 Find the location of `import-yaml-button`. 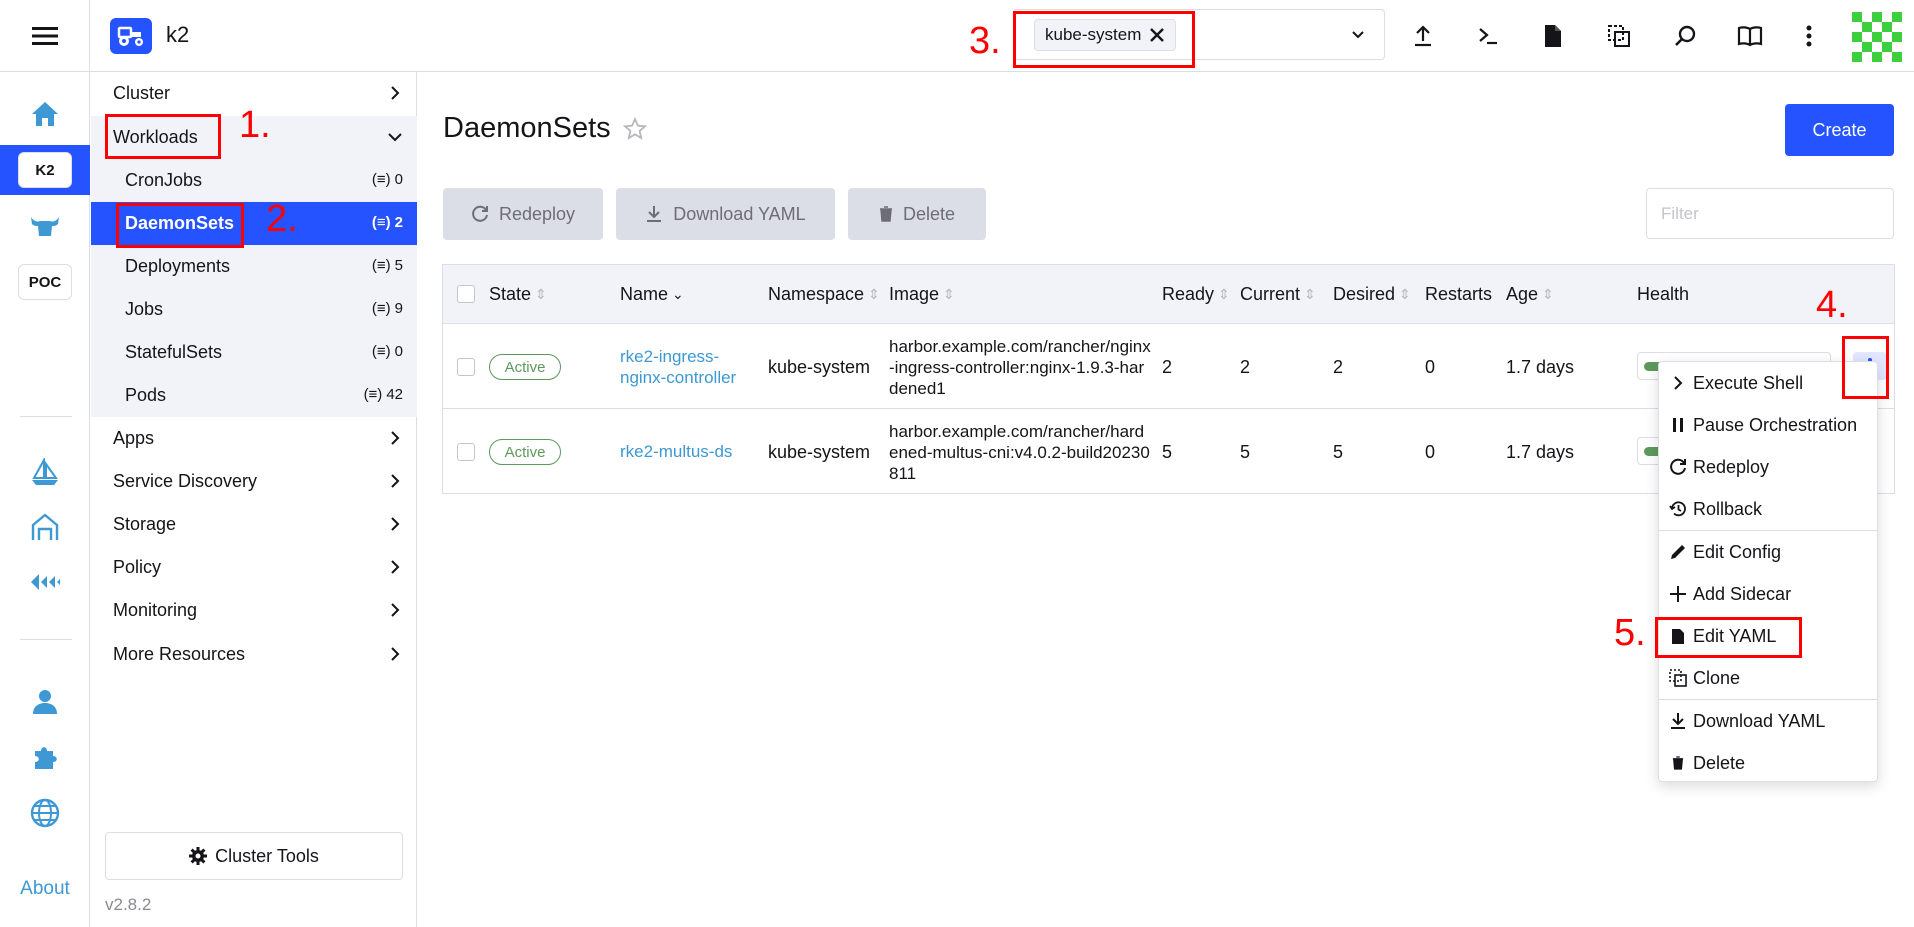

import-yaml-button is located at coordinates (1423, 36).